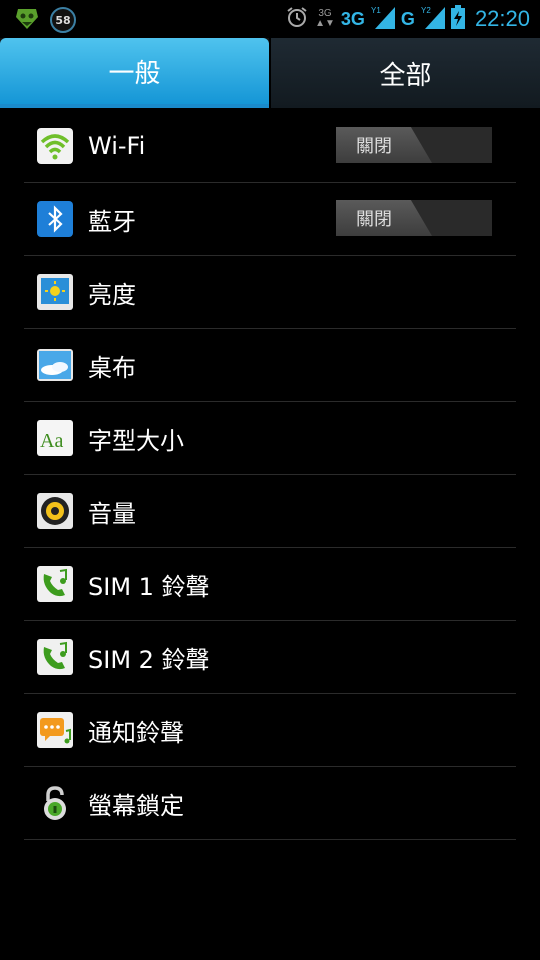 The image size is (540, 960). I want to click on sim1-signal-icon: Y1, so click(383, 19).